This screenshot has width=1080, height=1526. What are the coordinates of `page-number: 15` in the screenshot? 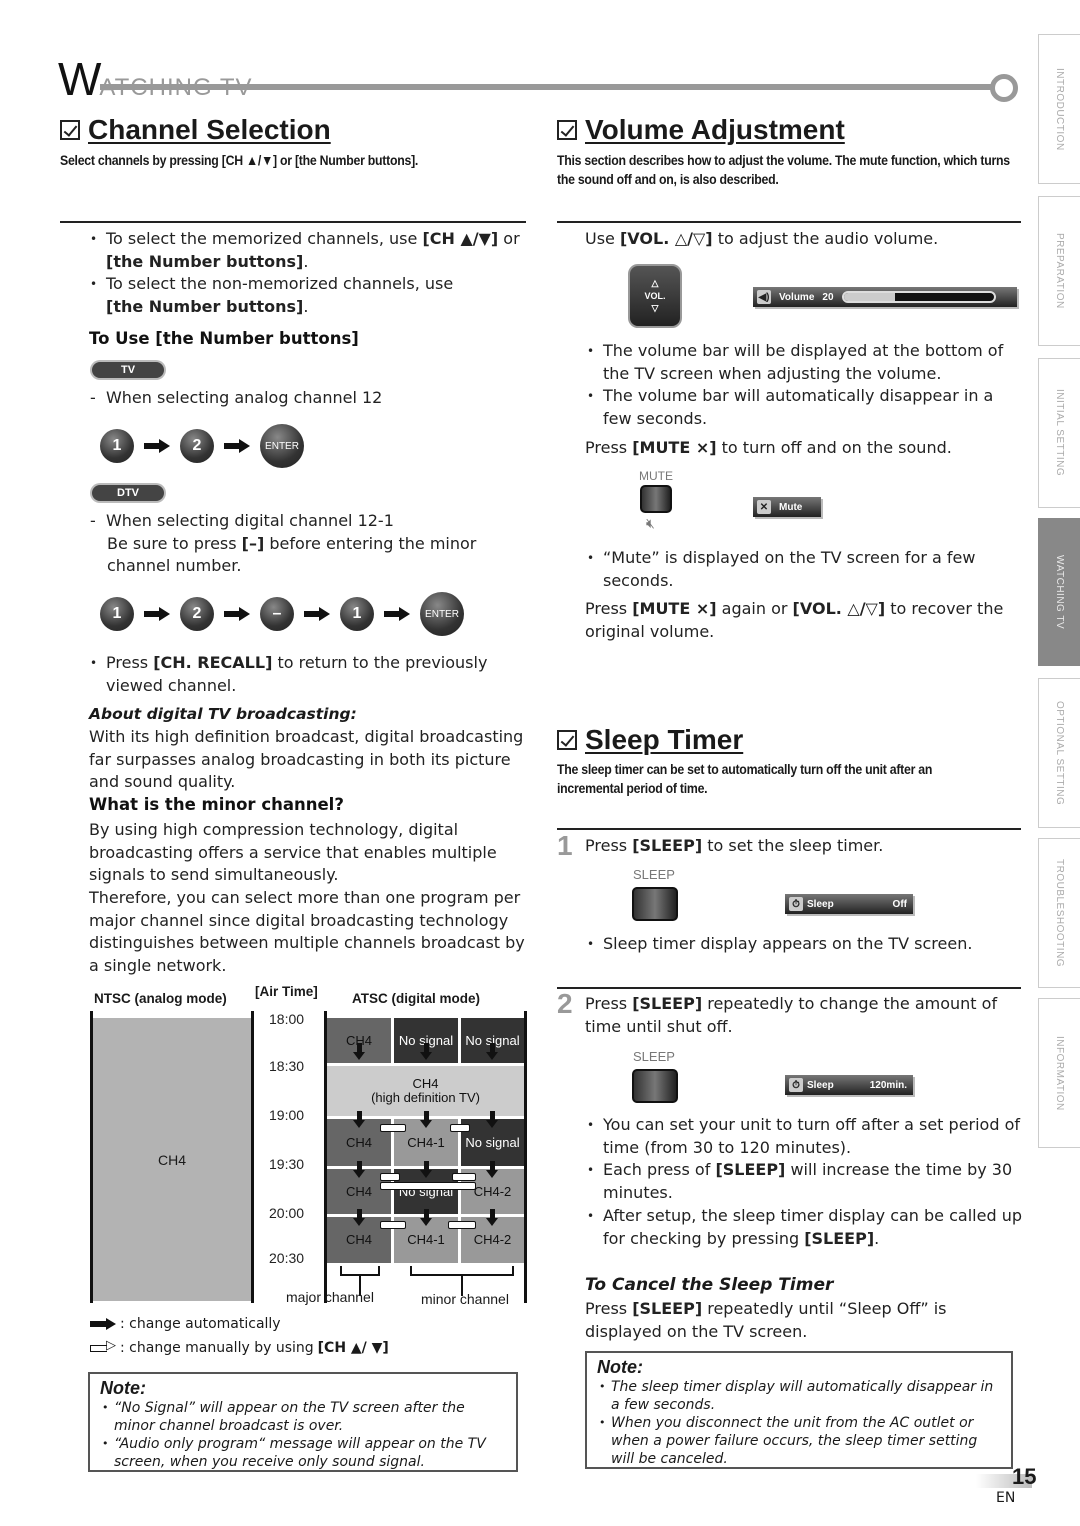 It's located at (1024, 1476).